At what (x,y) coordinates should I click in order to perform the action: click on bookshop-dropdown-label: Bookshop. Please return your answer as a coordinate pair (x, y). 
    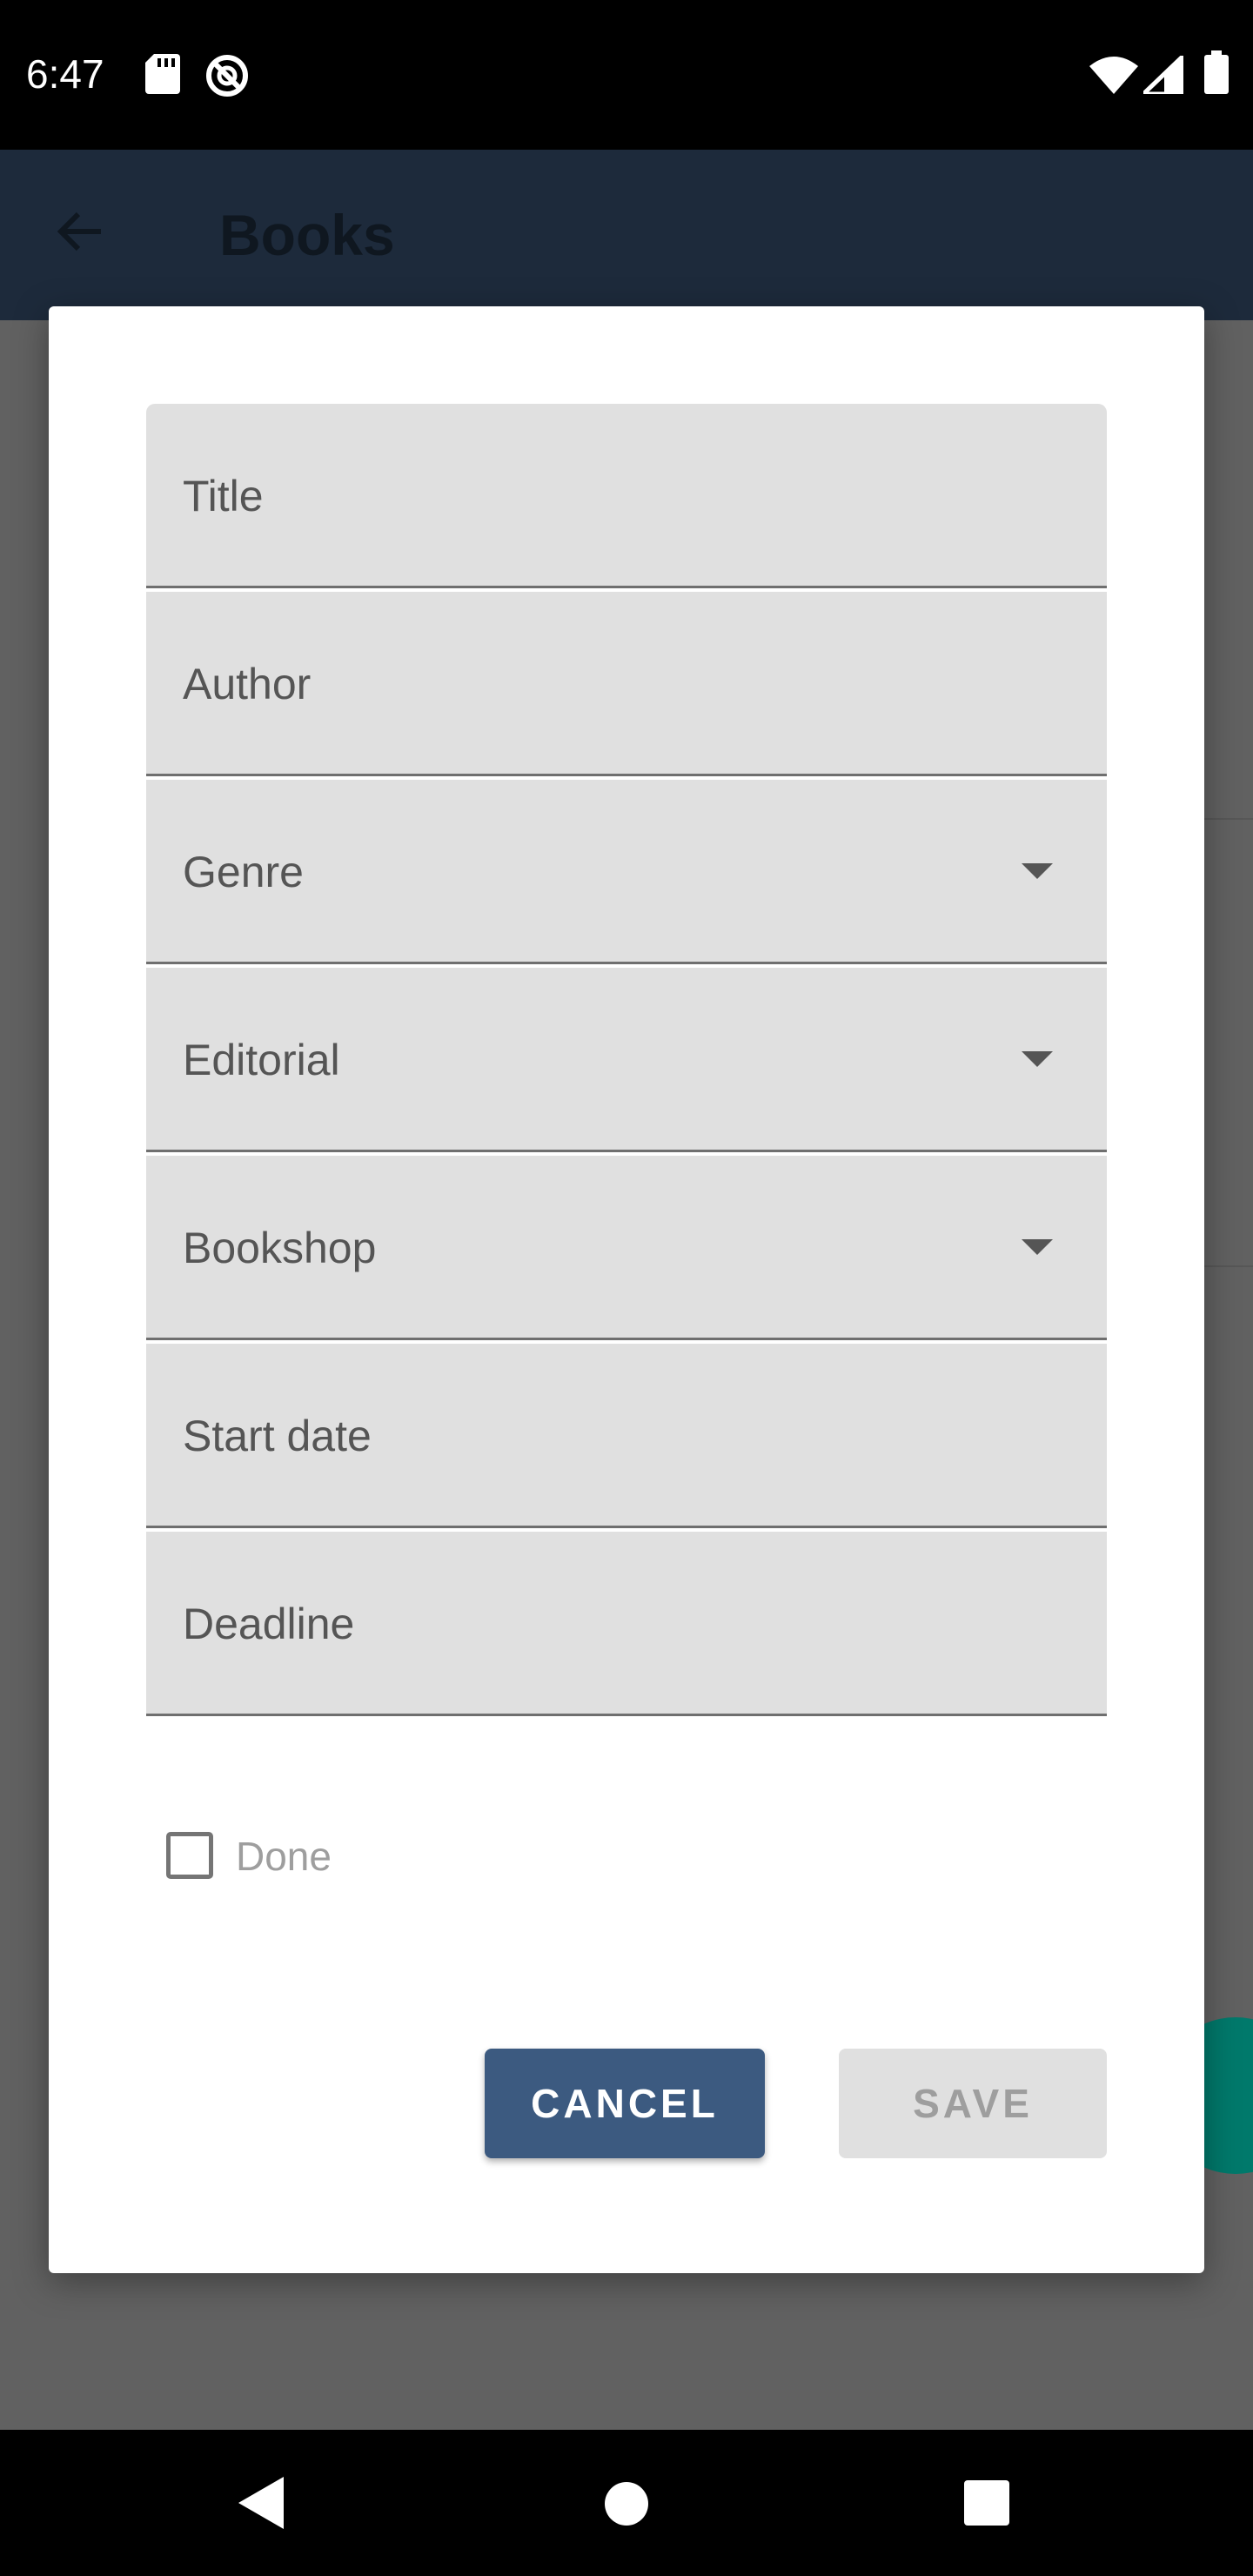
    Looking at the image, I should click on (280, 1248).